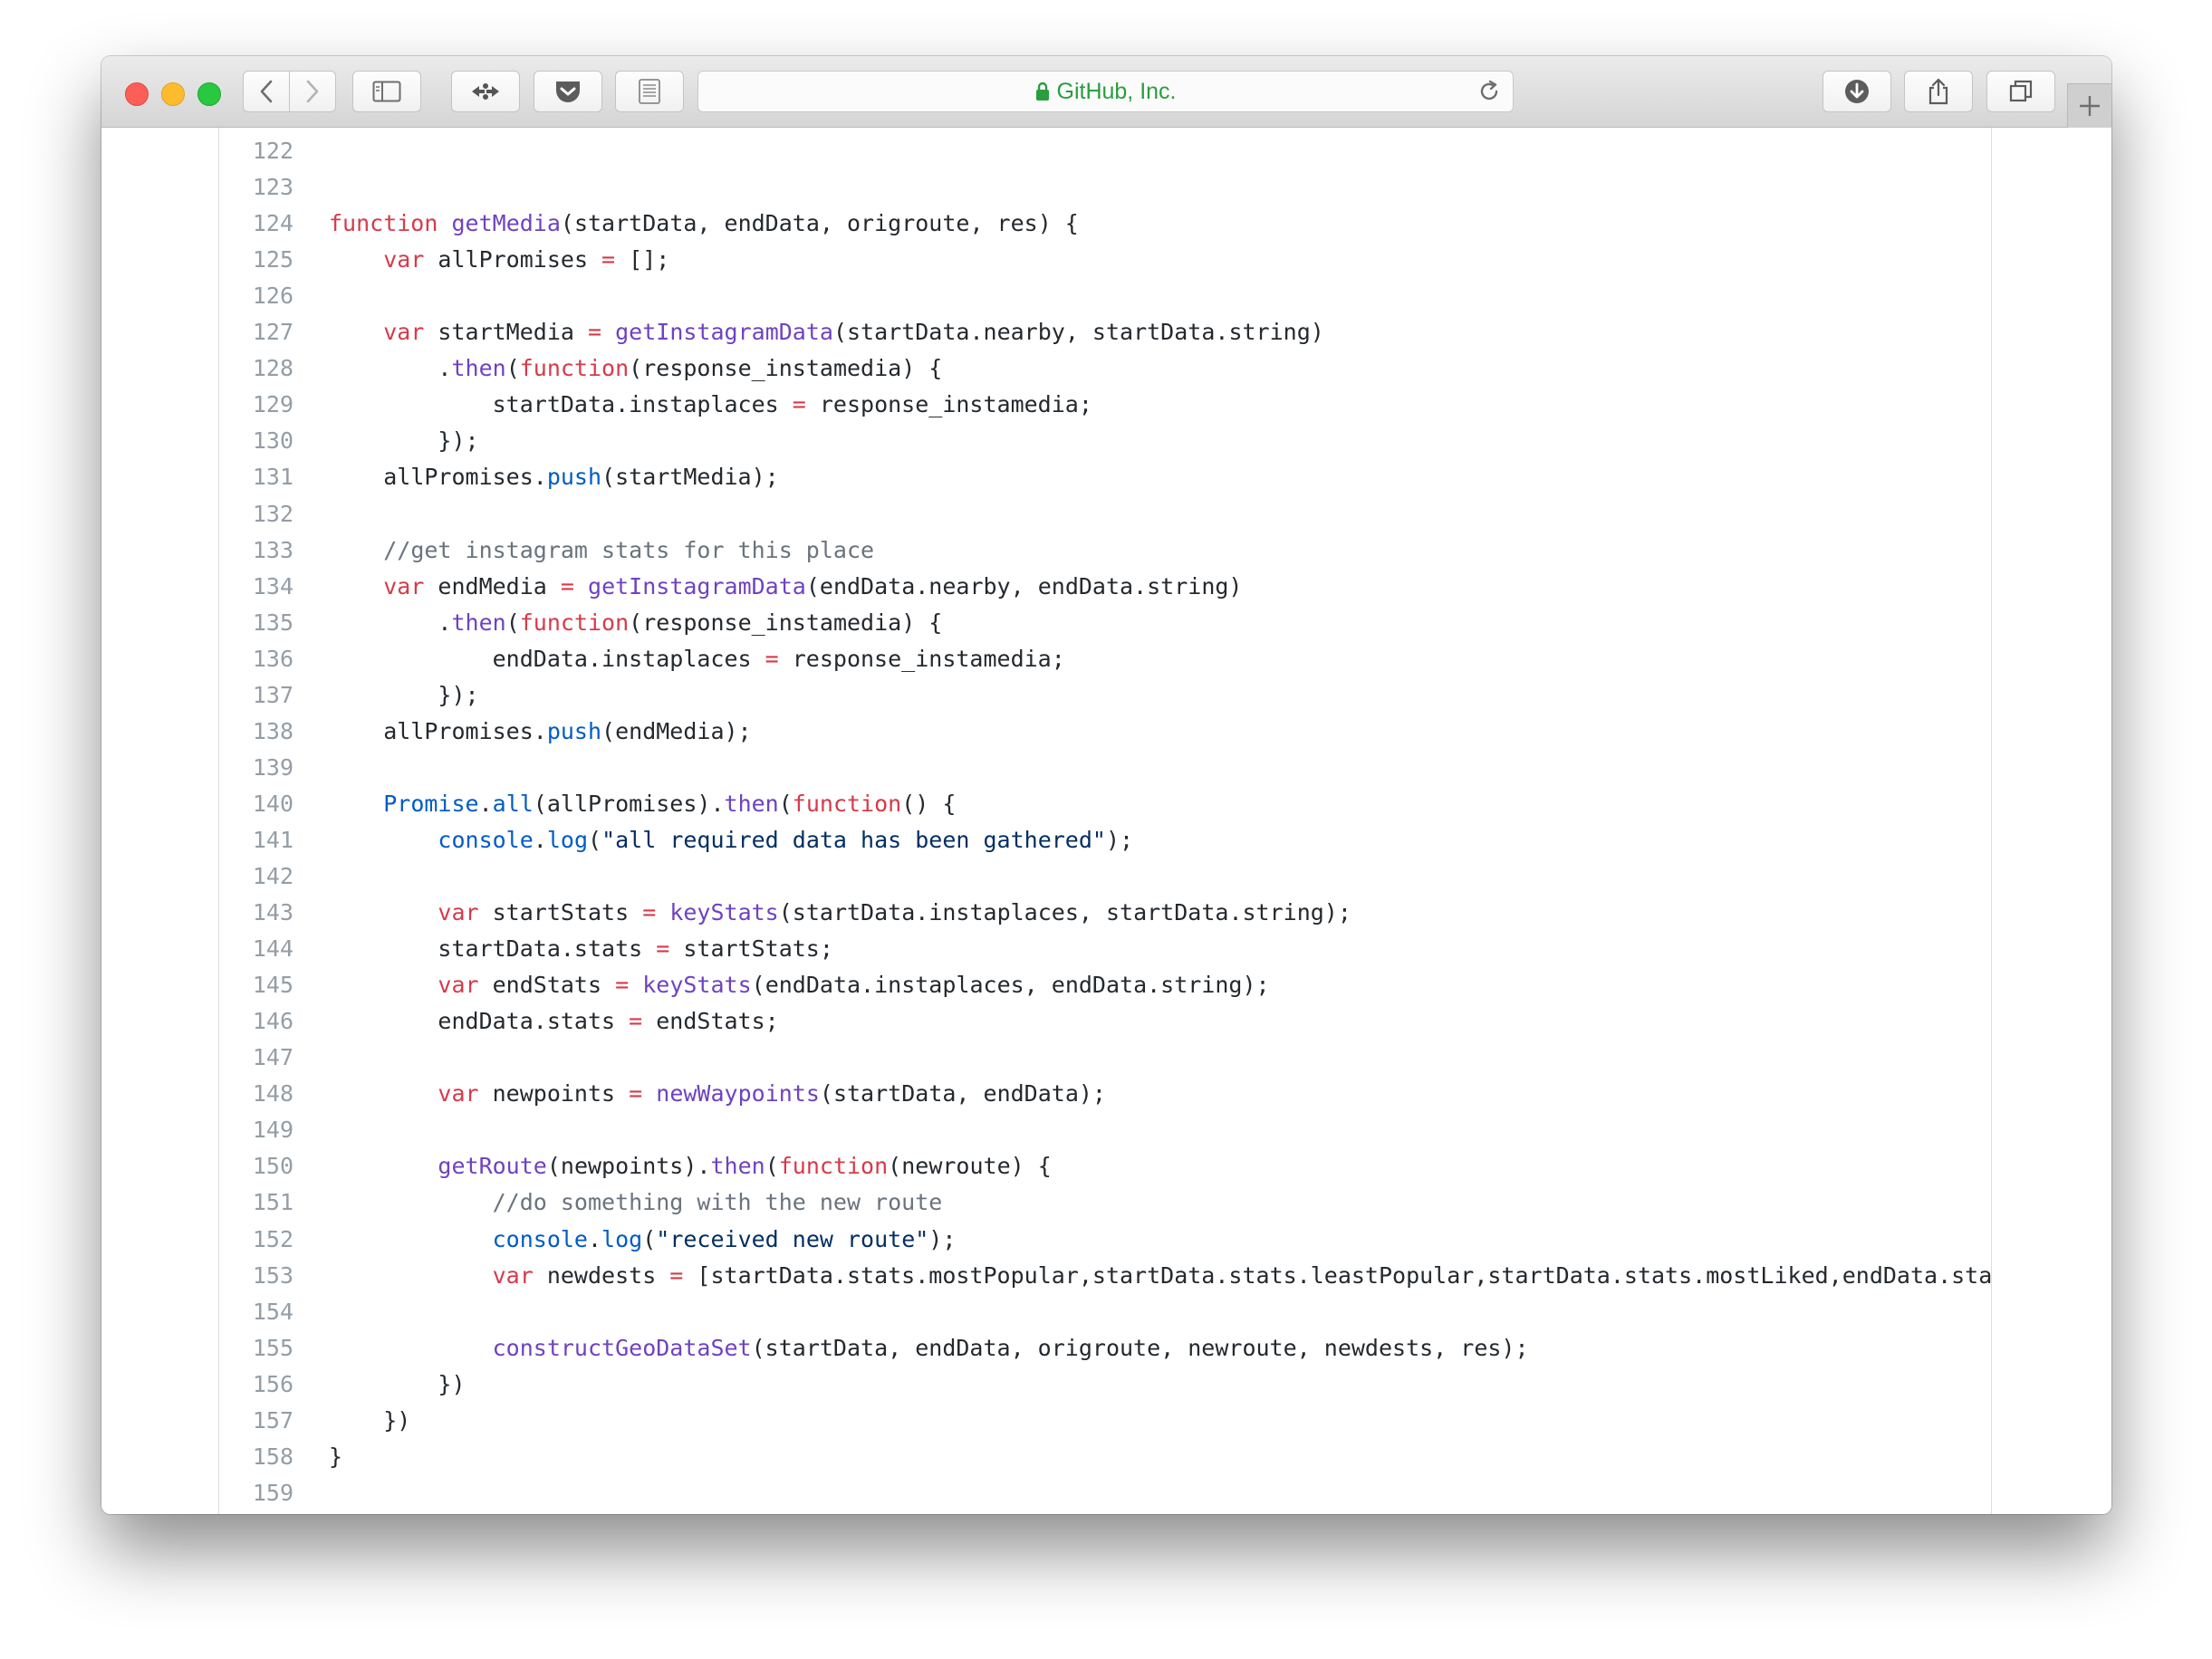 This screenshot has width=2212, height=1659. I want to click on code-line: 139, so click(1105, 768).